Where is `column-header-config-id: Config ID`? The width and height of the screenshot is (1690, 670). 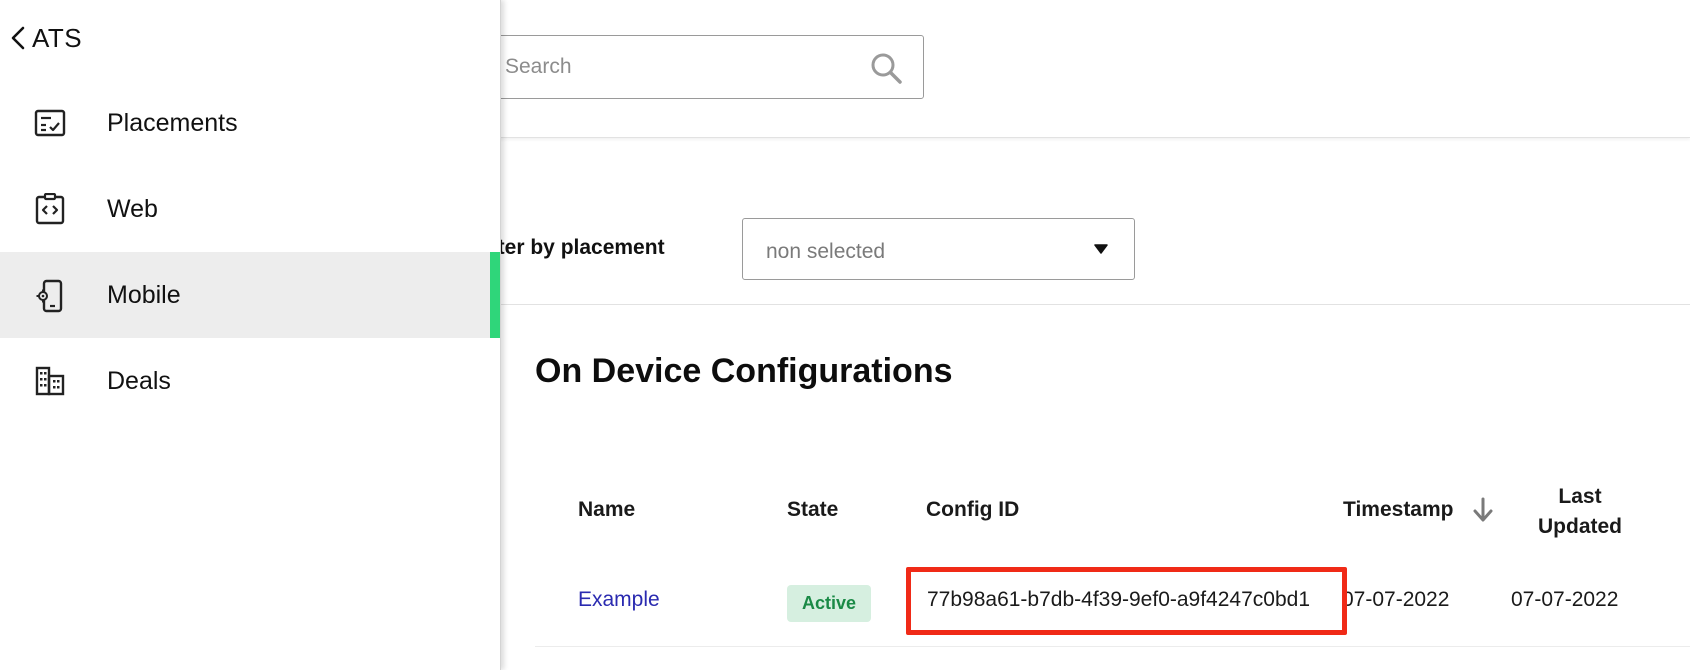
column-header-config-id: Config ID is located at coordinates (972, 510).